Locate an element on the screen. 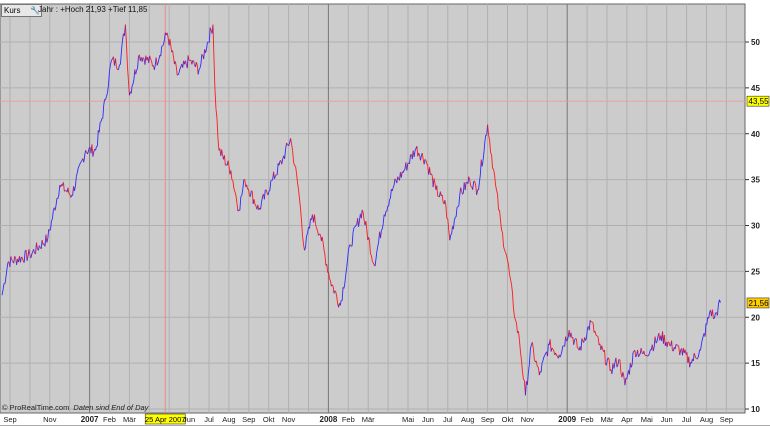 This screenshot has width=770, height=426. series-label: Kurs is located at coordinates (12, 10).